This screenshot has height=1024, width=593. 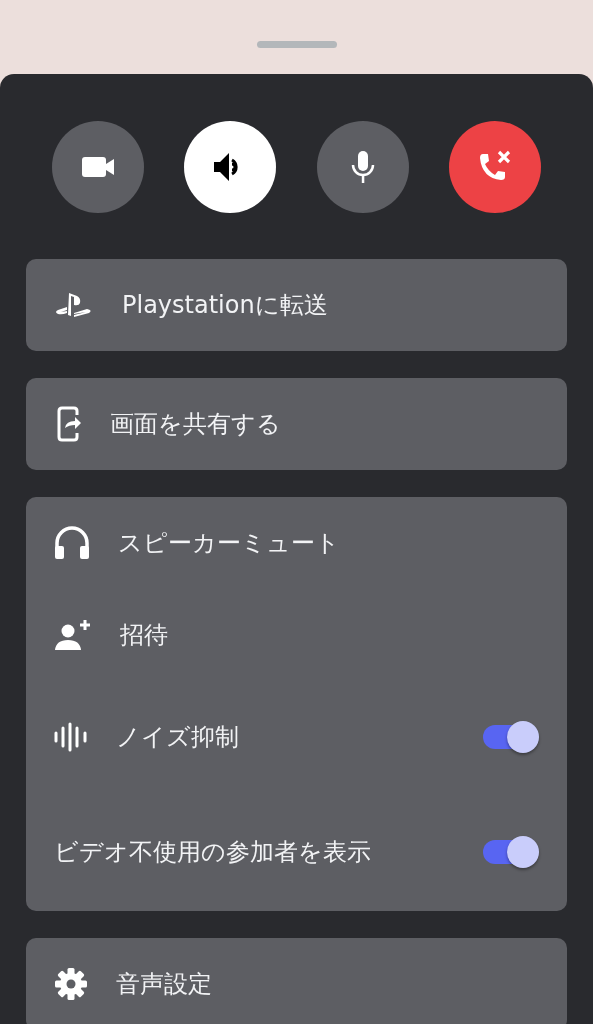 What do you see at coordinates (296, 44) in the screenshot?
I see `drag-handle` at bounding box center [296, 44].